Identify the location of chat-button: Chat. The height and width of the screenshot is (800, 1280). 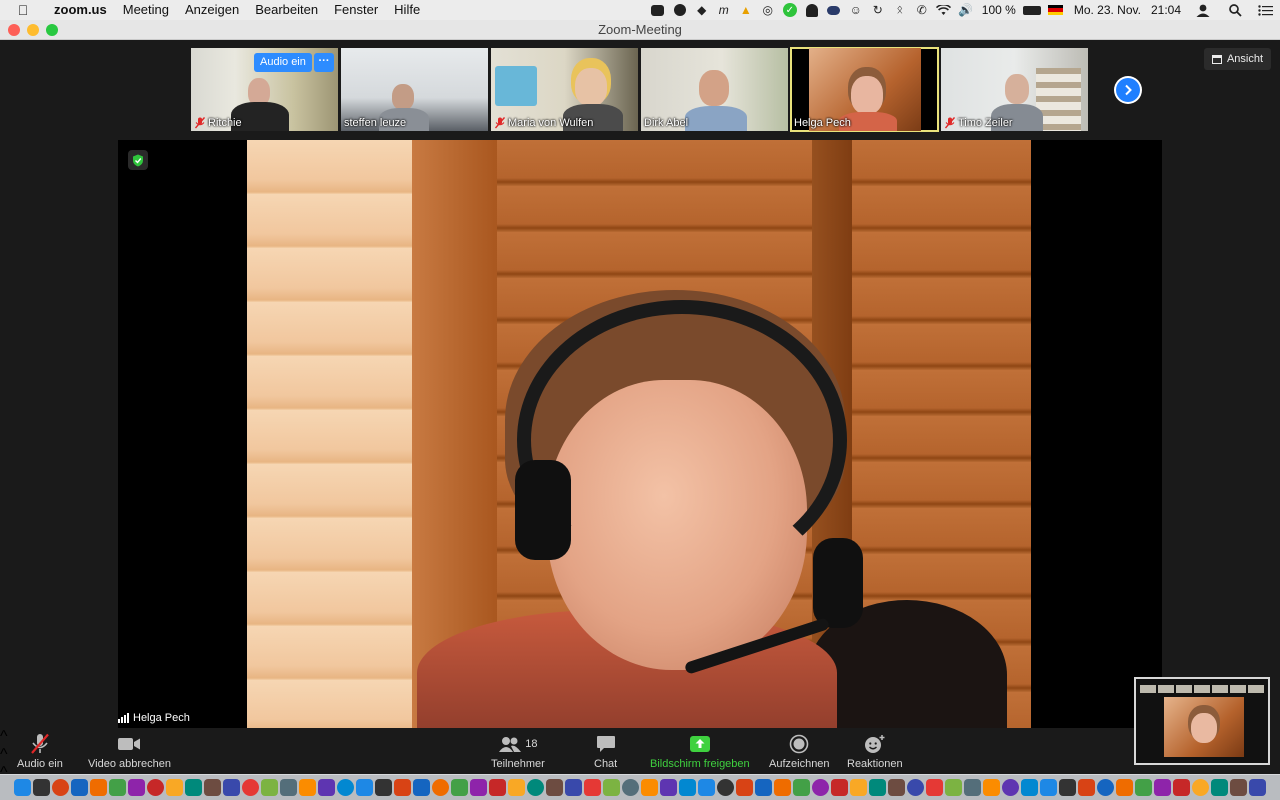
(605, 752).